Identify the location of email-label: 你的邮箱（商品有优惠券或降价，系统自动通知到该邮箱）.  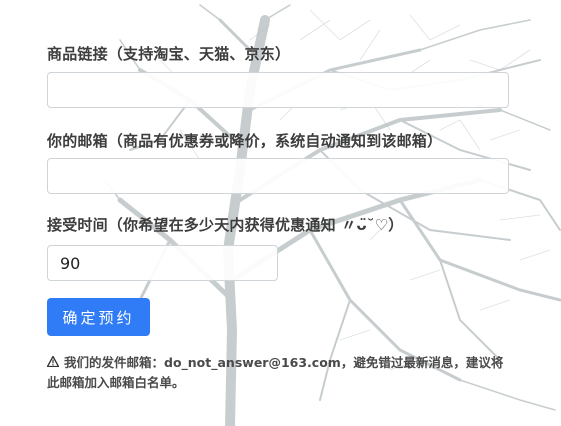
(245, 141).